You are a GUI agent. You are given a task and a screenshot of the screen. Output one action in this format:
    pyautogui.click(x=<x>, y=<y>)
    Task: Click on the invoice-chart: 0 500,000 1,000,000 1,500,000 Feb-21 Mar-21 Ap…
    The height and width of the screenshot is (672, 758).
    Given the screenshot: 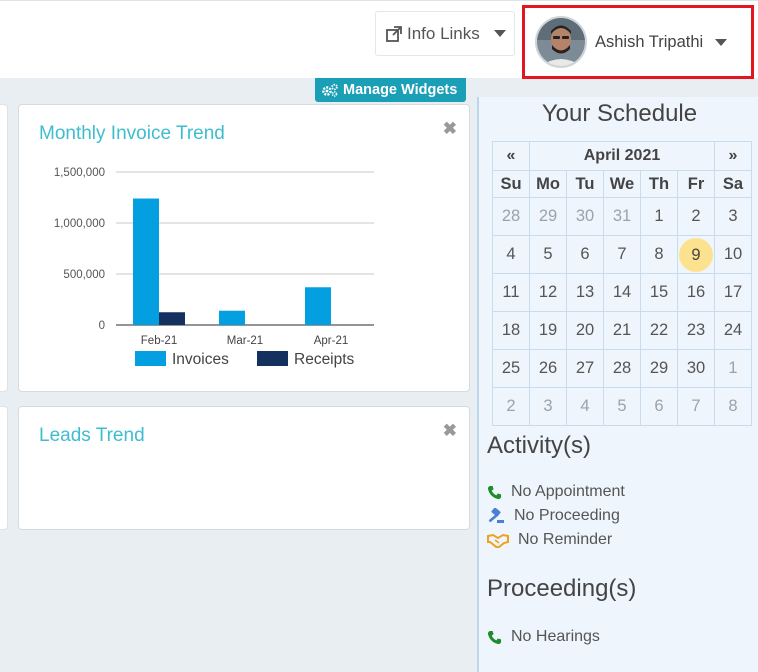 What is the action you would take?
    pyautogui.click(x=214, y=267)
    